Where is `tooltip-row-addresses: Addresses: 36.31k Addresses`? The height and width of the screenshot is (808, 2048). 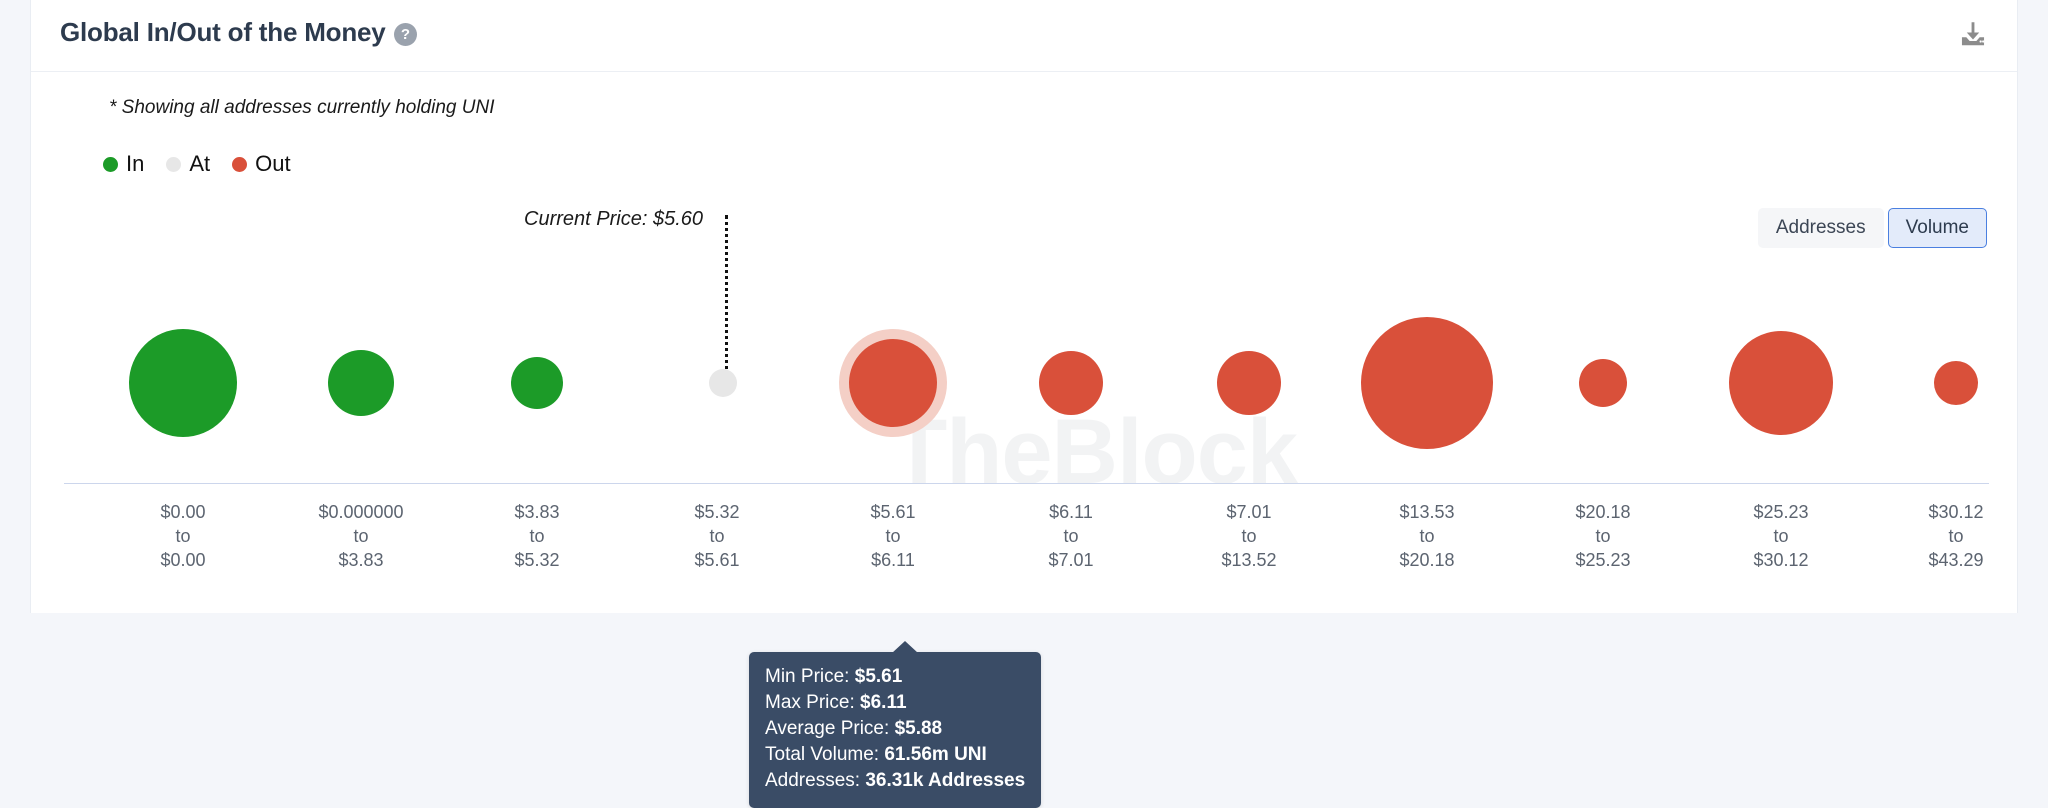
tooltip-row-addresses: Addresses: 36.31k Addresses is located at coordinates (895, 781).